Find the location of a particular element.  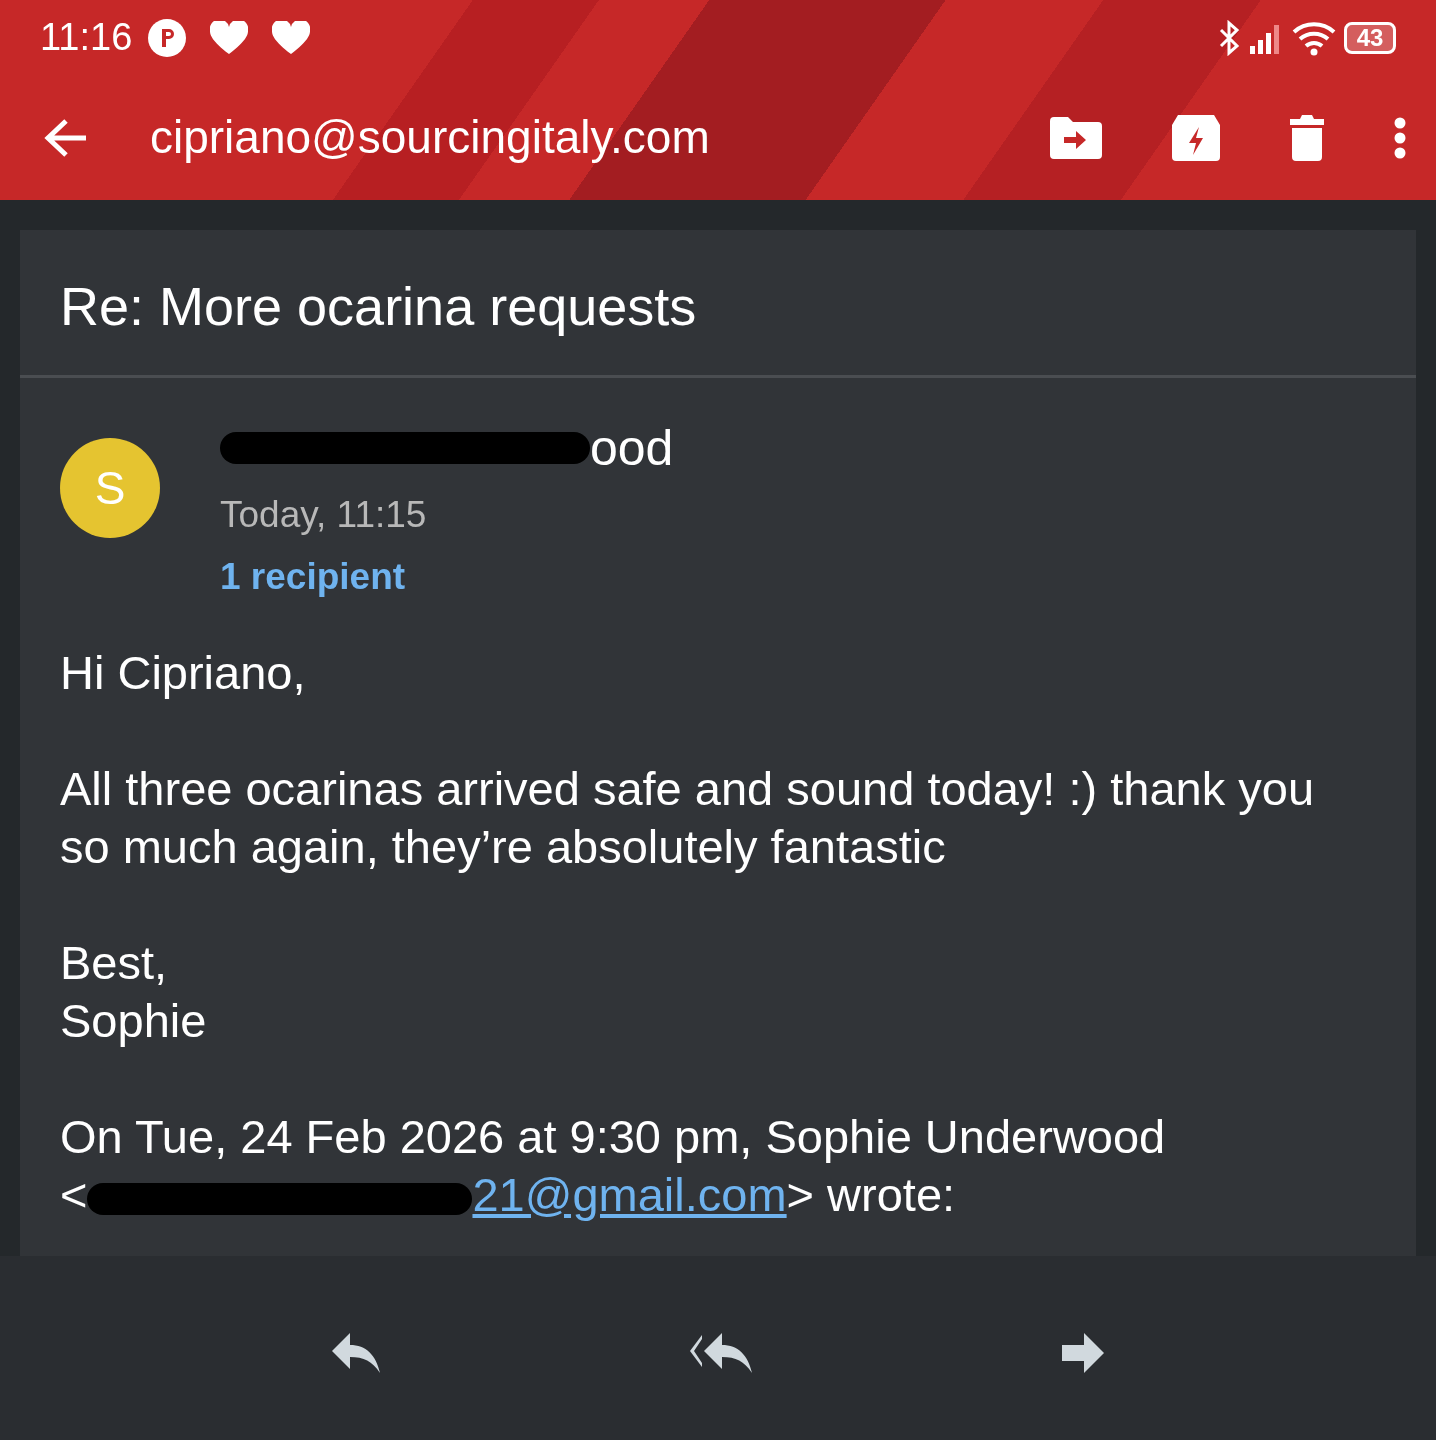

bluetooth-icon is located at coordinates (1230, 37).